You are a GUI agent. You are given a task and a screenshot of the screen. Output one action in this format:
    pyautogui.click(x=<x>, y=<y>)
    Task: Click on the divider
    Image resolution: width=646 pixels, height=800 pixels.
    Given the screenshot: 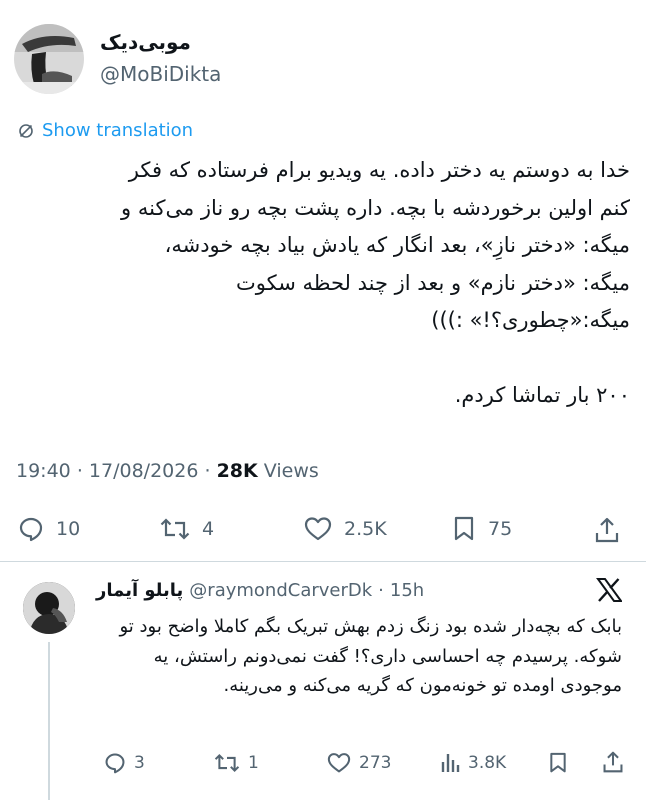 What is the action you would take?
    pyautogui.click(x=323, y=561)
    